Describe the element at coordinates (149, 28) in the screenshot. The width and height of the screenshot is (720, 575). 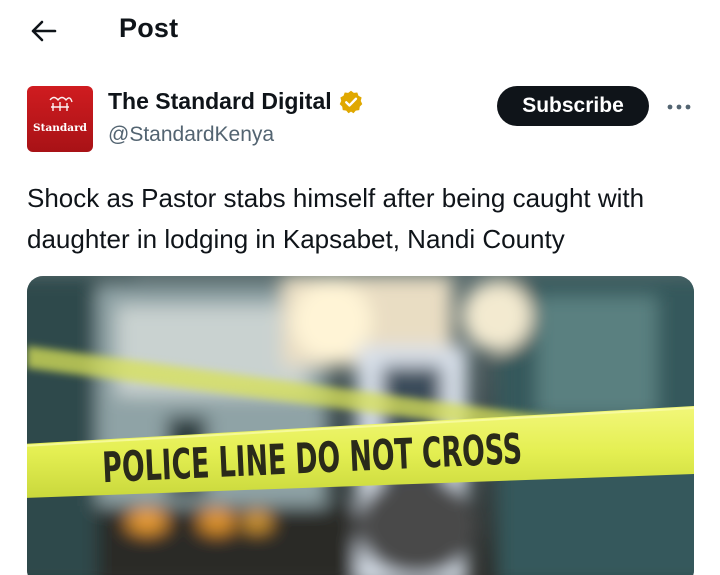
I see `page-title: Post` at that location.